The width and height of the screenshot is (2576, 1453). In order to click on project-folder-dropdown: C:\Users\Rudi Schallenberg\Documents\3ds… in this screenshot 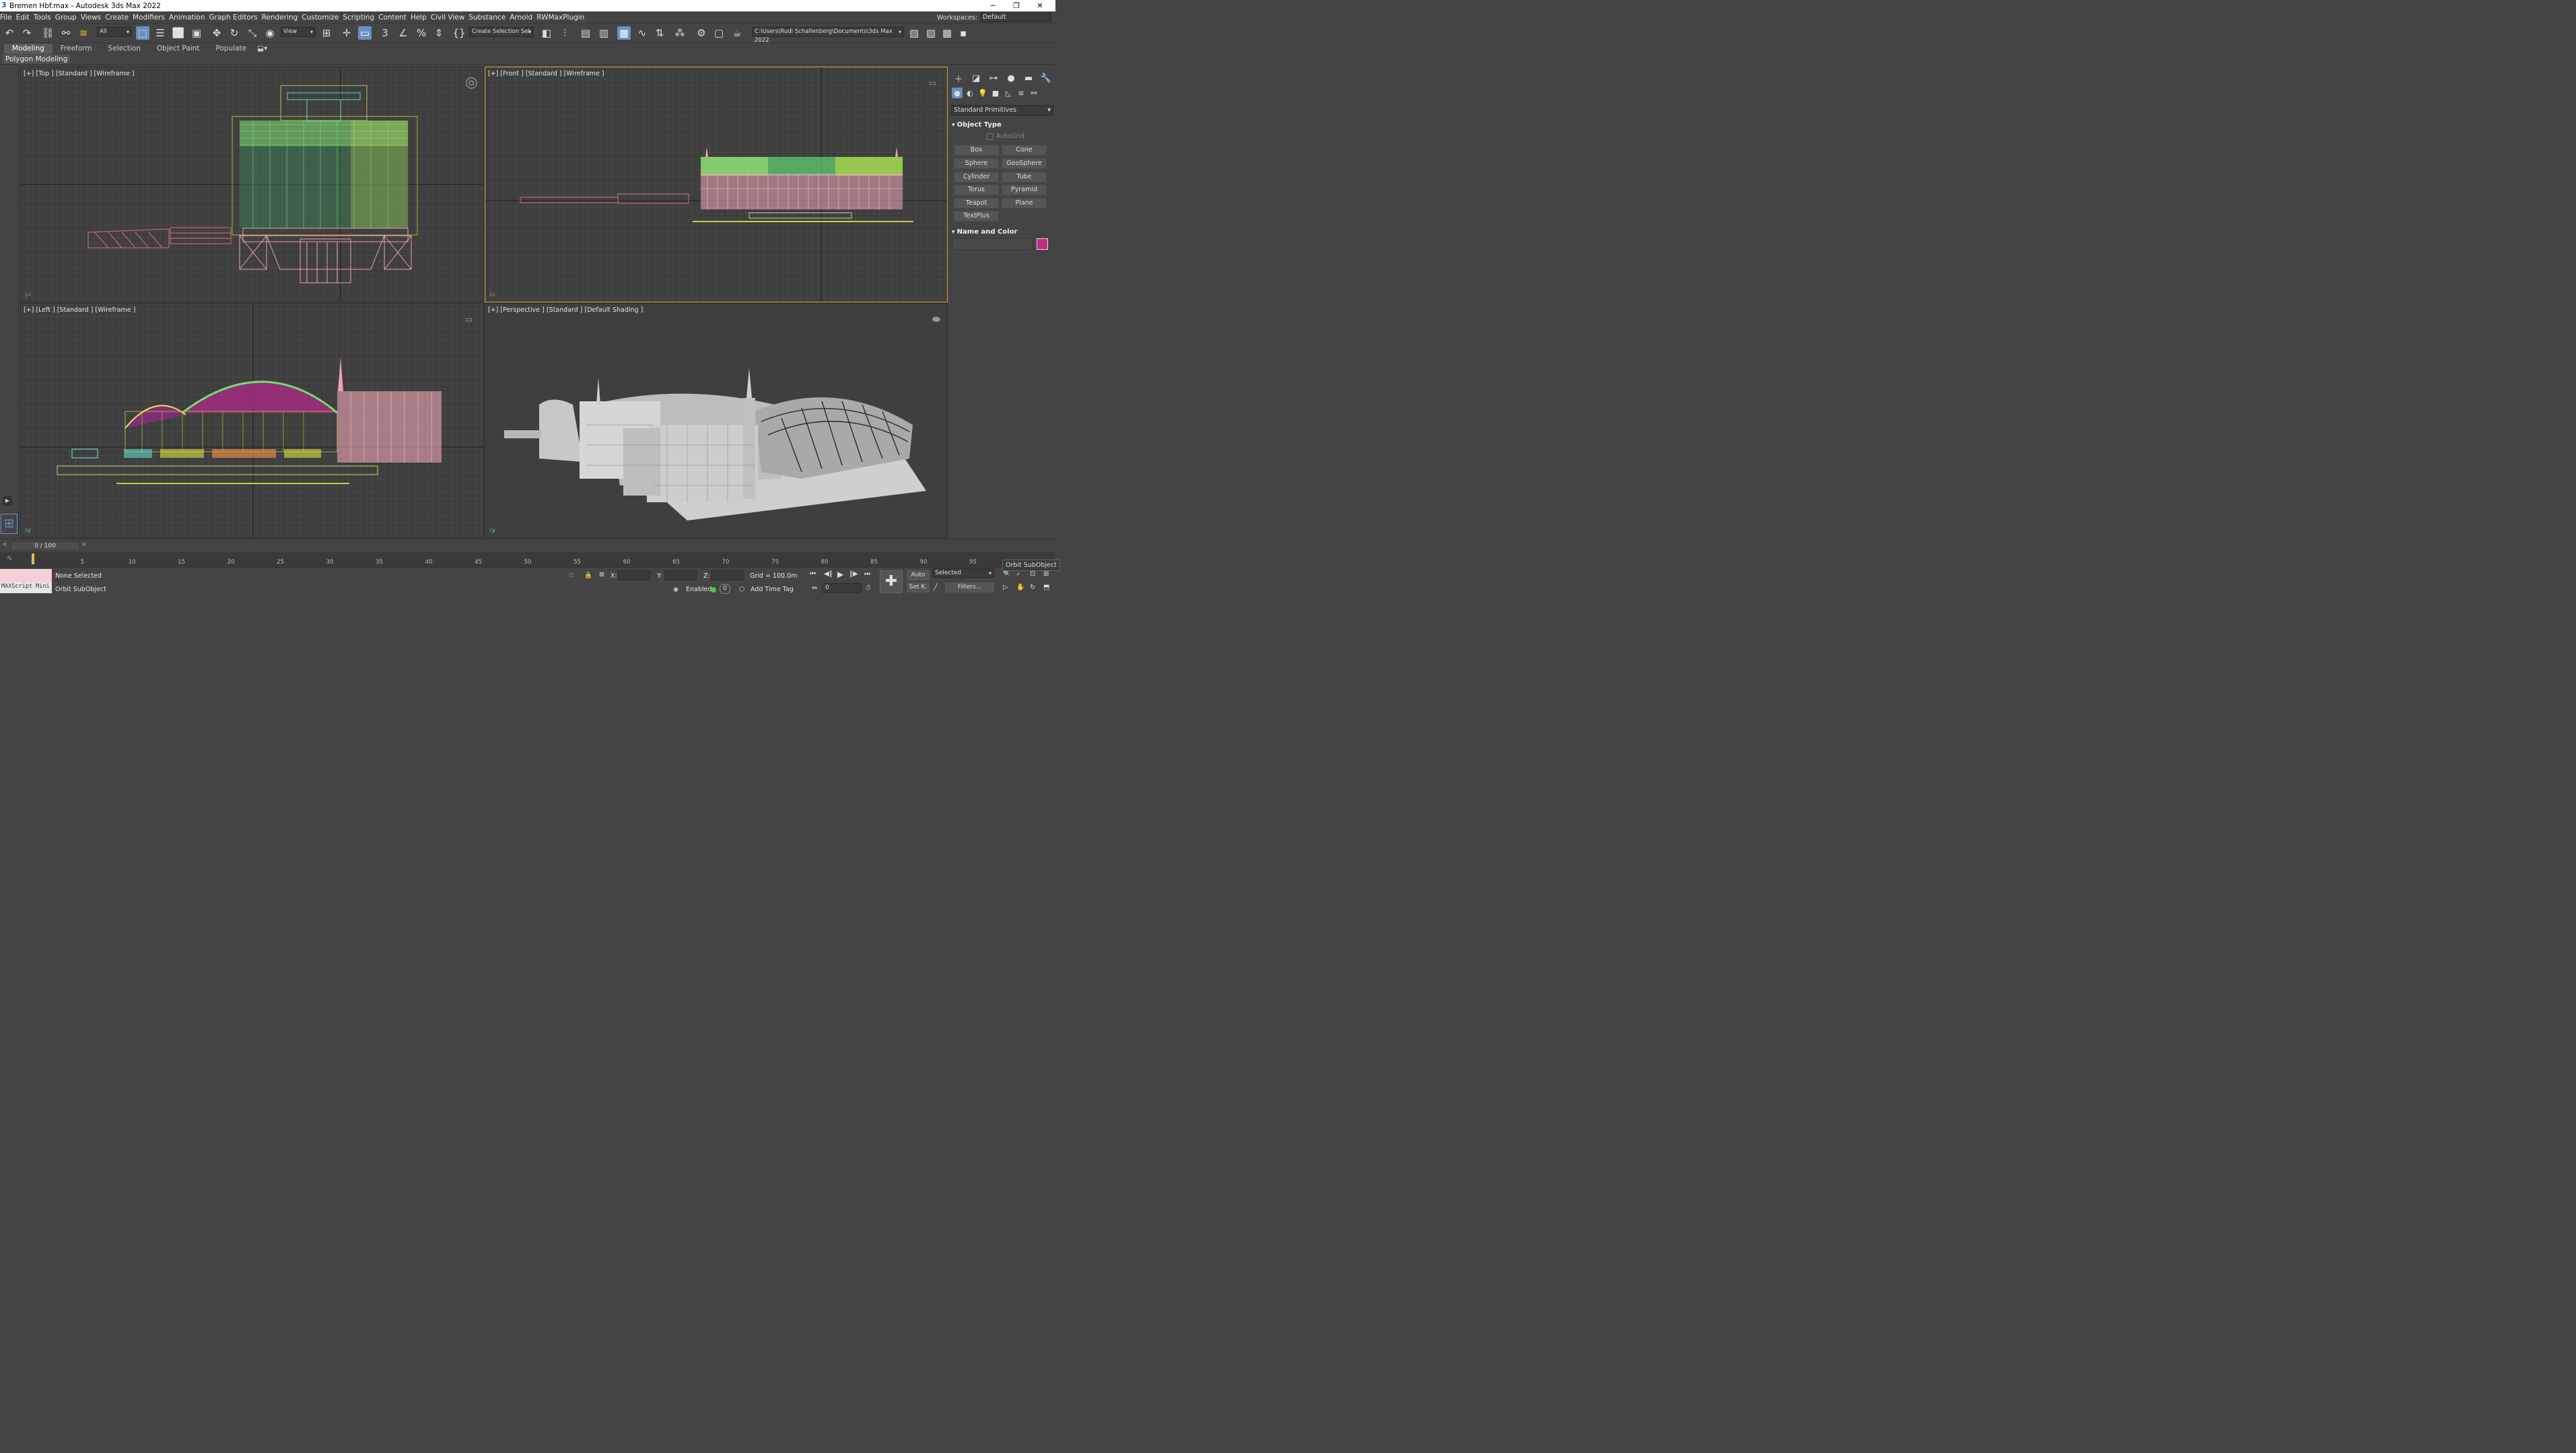, I will do `click(828, 35)`.